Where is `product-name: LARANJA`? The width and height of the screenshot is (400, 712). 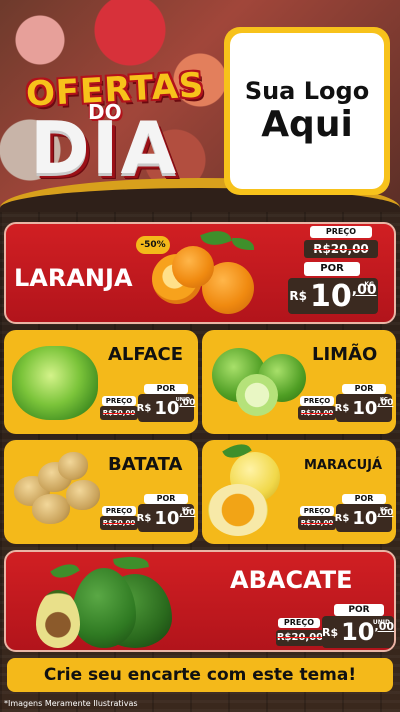
product-name: LARANJA is located at coordinates (73, 278).